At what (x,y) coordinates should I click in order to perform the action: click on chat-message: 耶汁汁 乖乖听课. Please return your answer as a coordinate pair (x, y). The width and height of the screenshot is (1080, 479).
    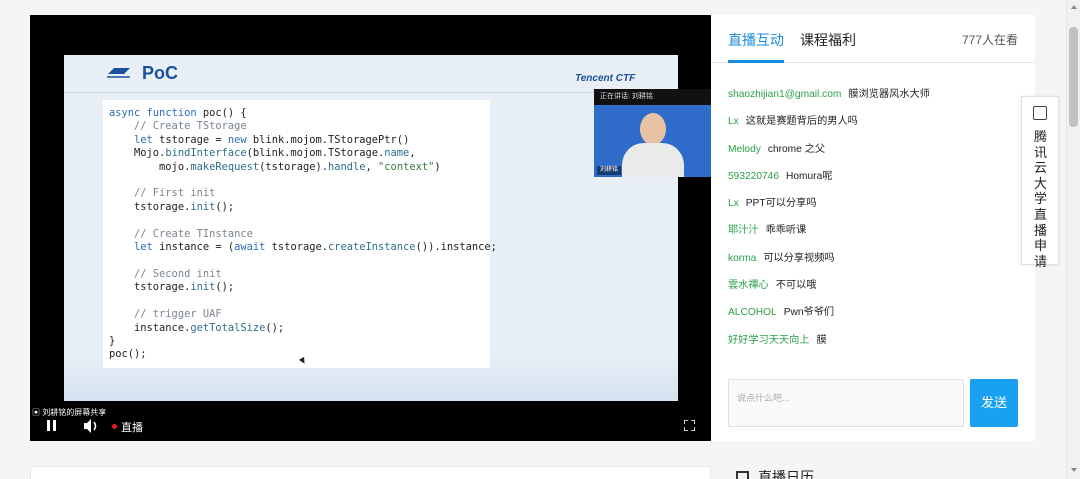
    Looking at the image, I should click on (873, 237).